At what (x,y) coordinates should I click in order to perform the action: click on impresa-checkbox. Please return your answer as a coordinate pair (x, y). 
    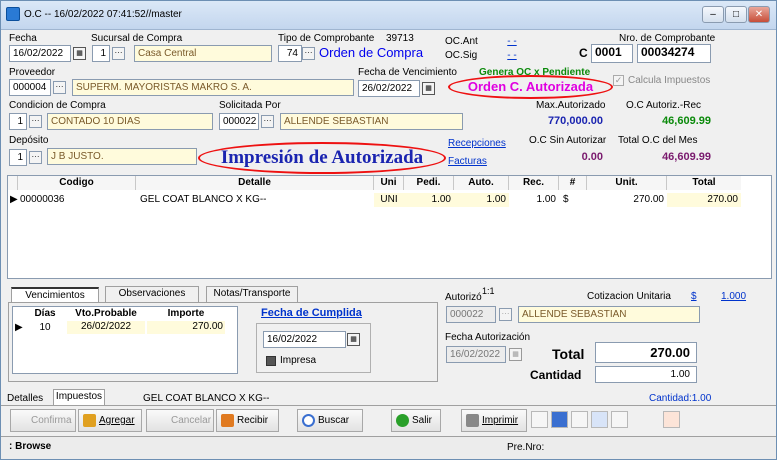
    Looking at the image, I should click on (271, 361).